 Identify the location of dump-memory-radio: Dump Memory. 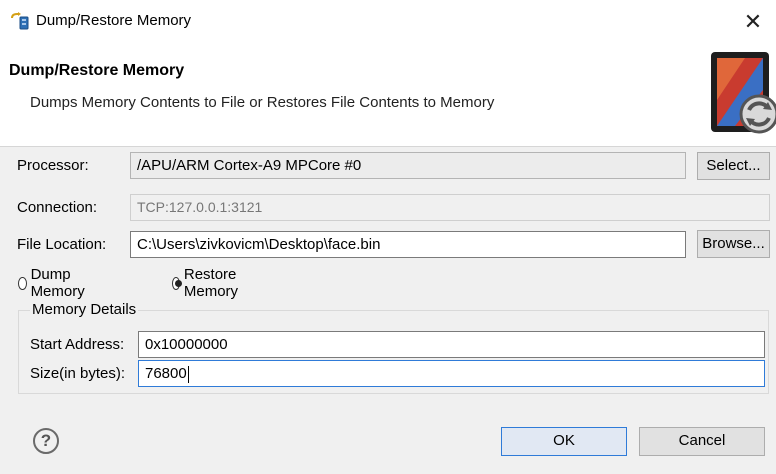
(53, 283).